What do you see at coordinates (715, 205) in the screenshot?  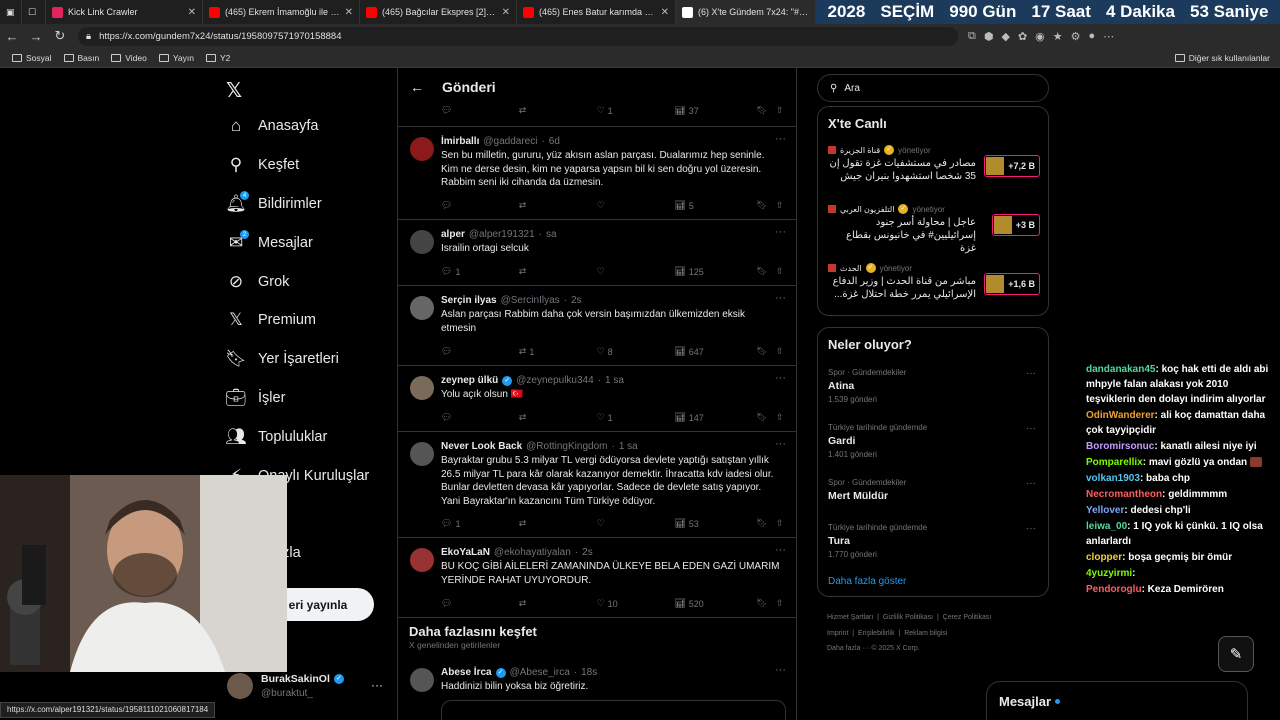 I see `views-icon: 📊︎ 5` at bounding box center [715, 205].